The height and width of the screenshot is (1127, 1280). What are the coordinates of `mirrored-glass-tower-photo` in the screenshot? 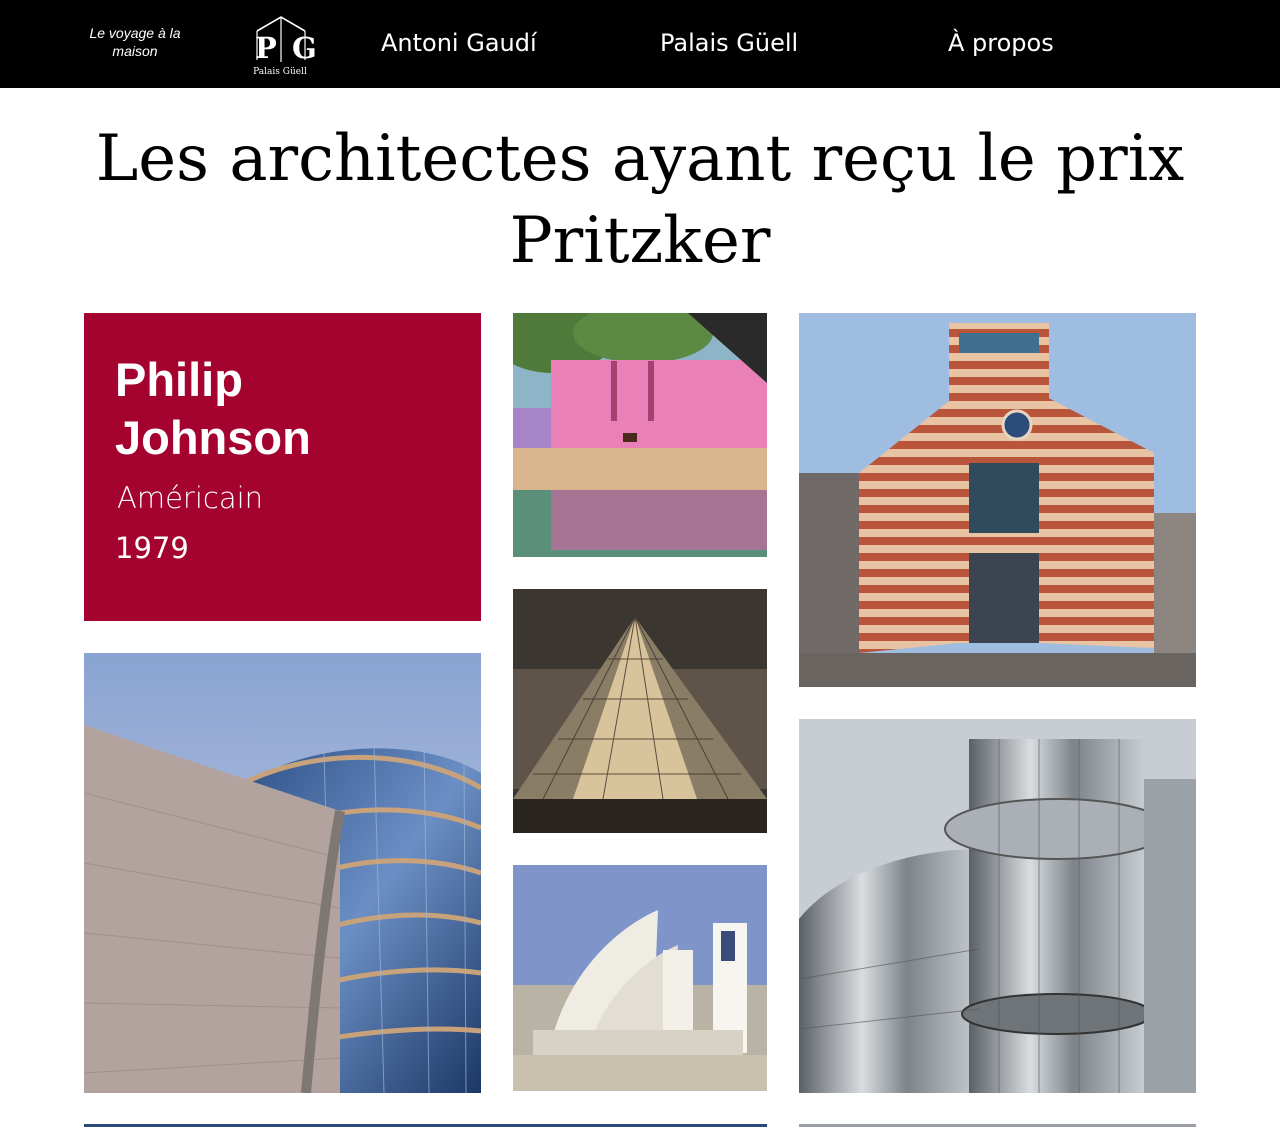 It's located at (997, 906).